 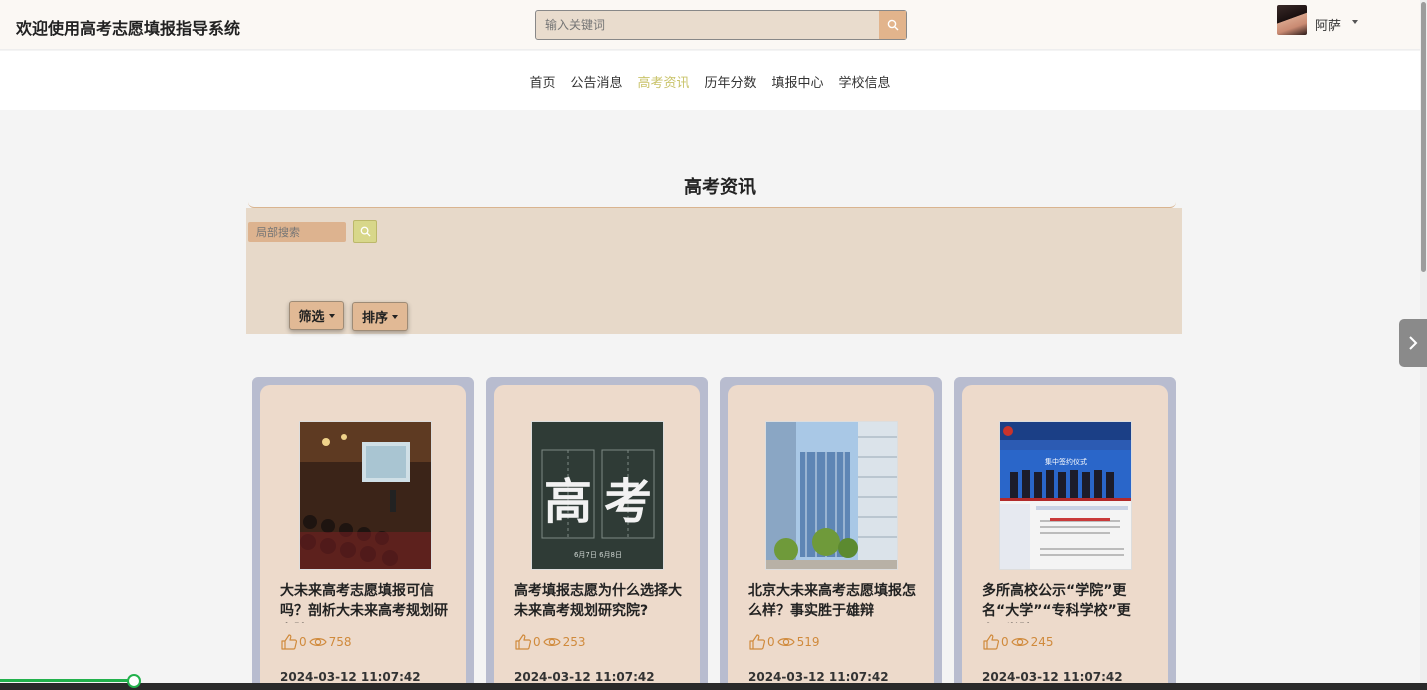 What do you see at coordinates (596, 81) in the screenshot?
I see `nav-item: 公告消息` at bounding box center [596, 81].